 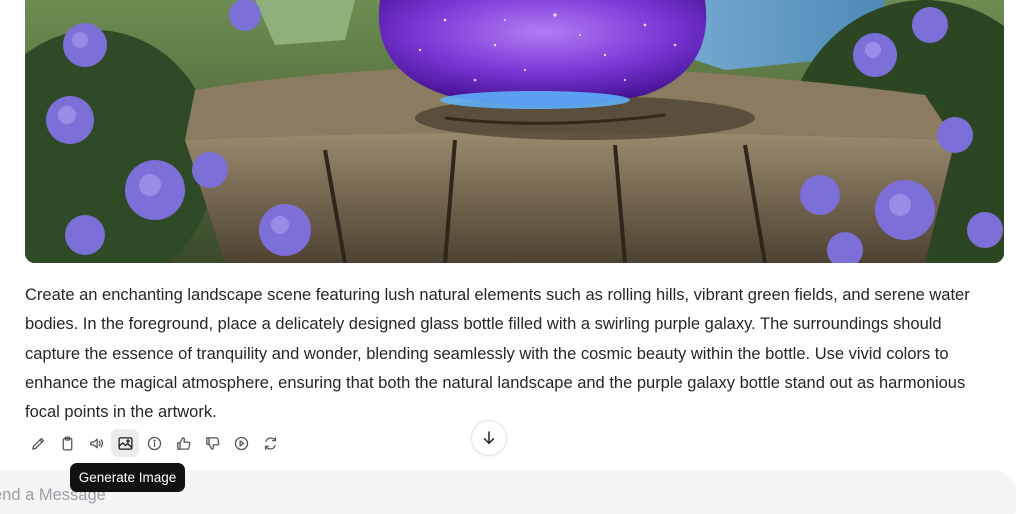 I want to click on speaker-icon, so click(x=96, y=443).